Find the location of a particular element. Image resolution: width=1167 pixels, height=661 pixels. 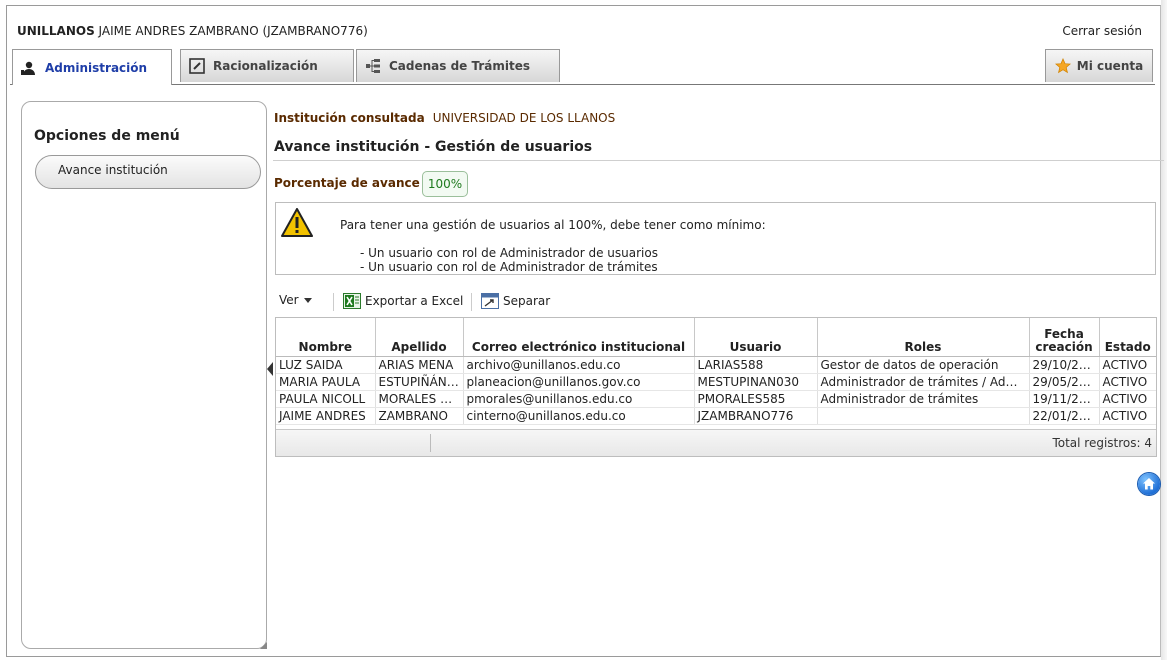

tab-cadenas-tramites: Cadenas de Trámites is located at coordinates (458, 65).